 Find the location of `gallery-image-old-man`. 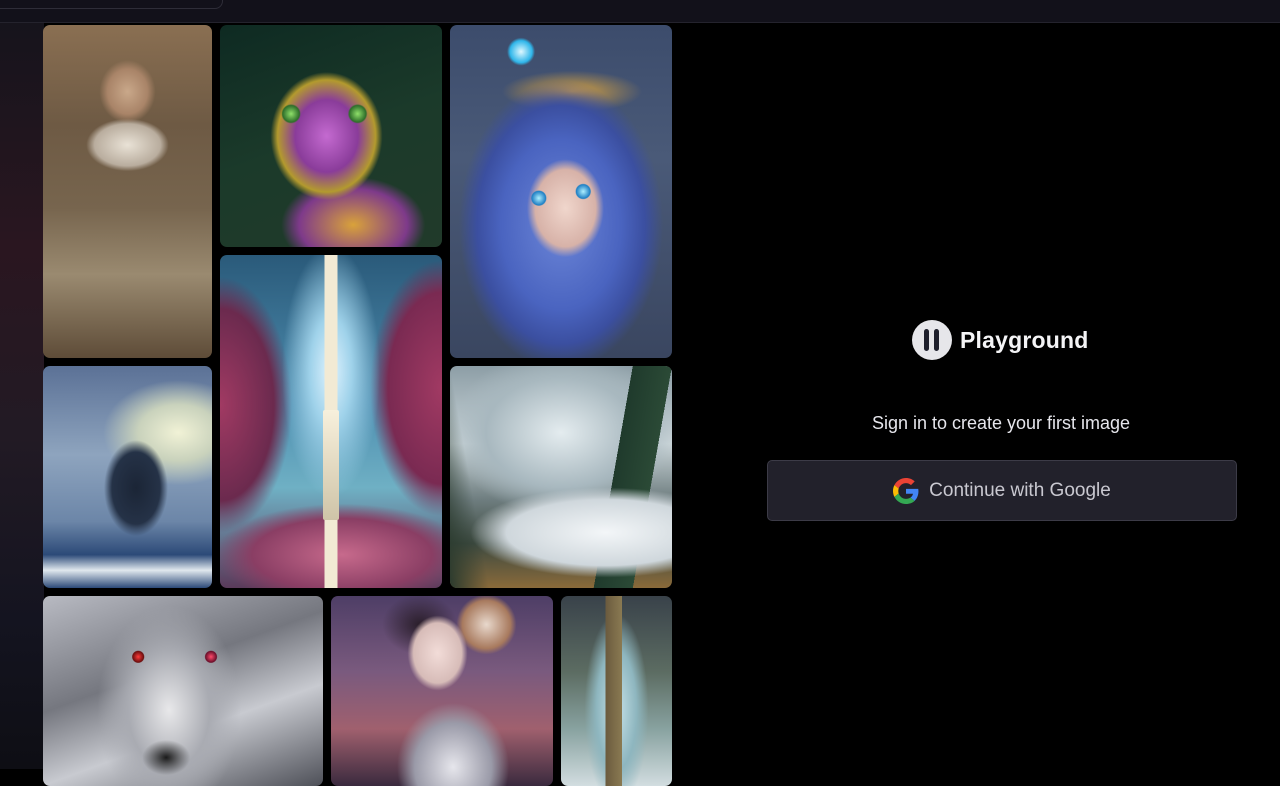

gallery-image-old-man is located at coordinates (127, 191).